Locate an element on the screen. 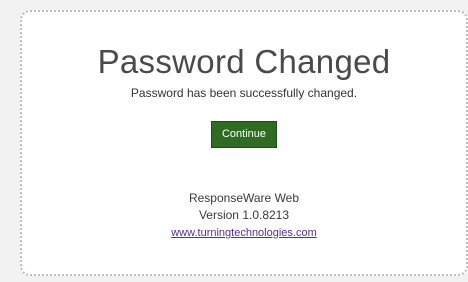  version-text: Version 1.0.8213 is located at coordinates (244, 215).